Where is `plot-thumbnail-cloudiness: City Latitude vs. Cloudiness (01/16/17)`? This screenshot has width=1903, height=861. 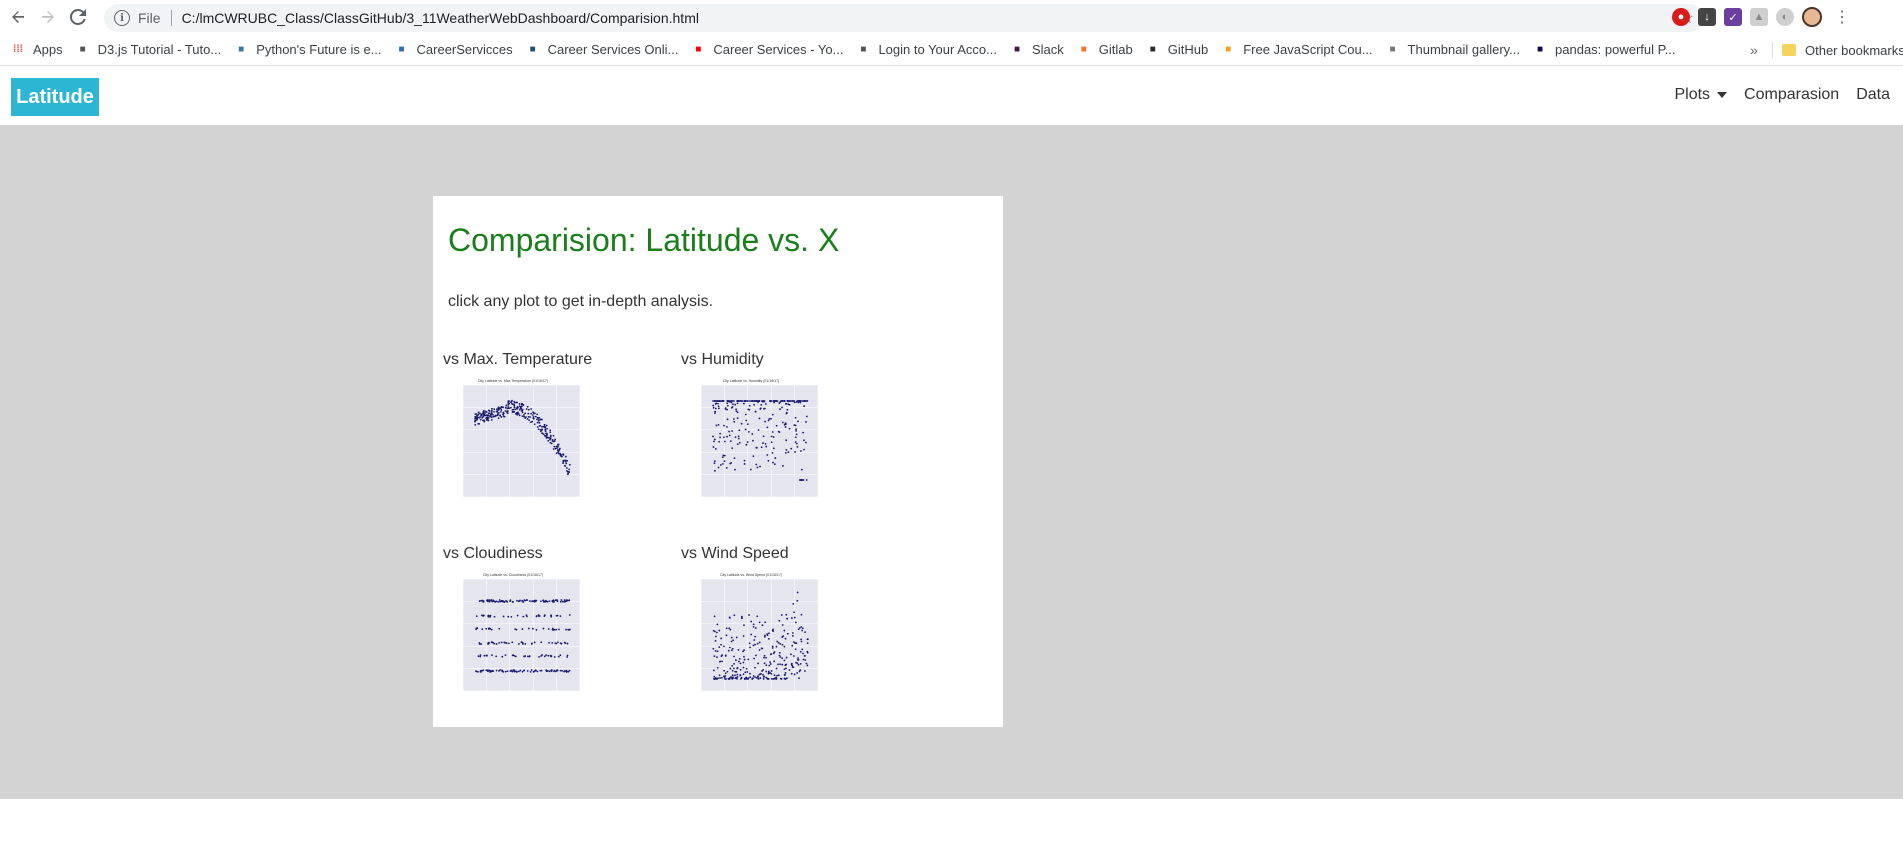 plot-thumbnail-cloudiness: City Latitude vs. Cloudiness (01/16/17) is located at coordinates (513, 636).